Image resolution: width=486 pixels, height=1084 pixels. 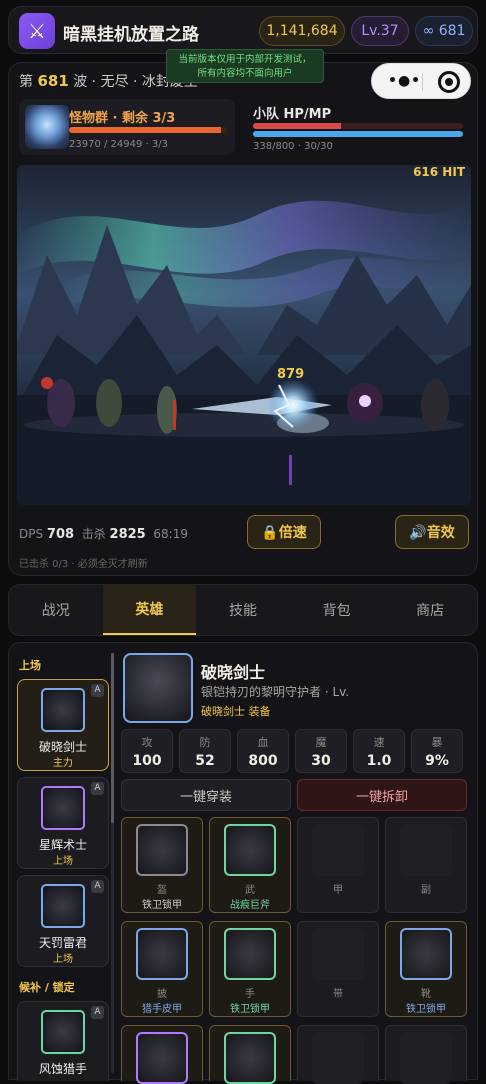 I want to click on axe-icon, so click(x=250, y=850).